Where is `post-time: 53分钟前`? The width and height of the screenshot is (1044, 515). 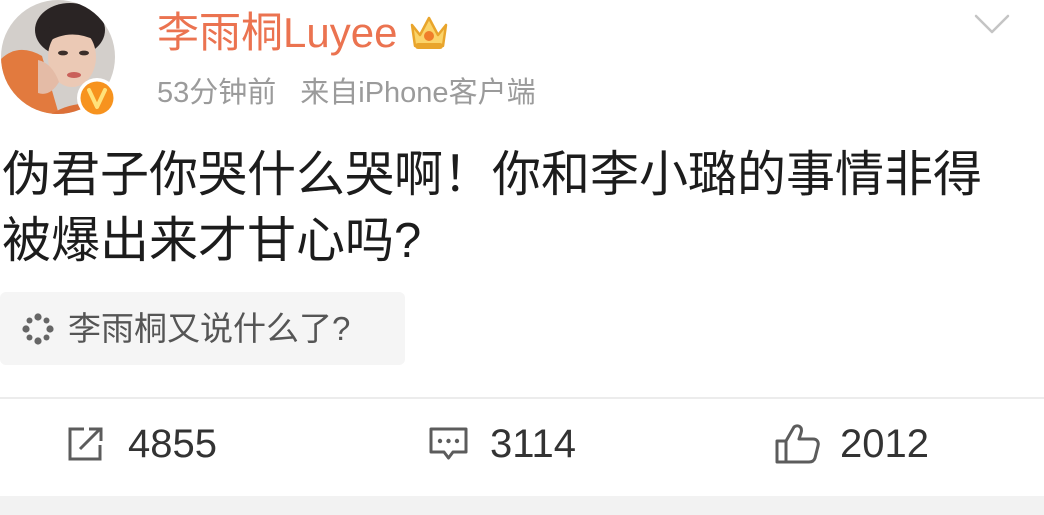
post-time: 53分钟前 is located at coordinates (217, 93).